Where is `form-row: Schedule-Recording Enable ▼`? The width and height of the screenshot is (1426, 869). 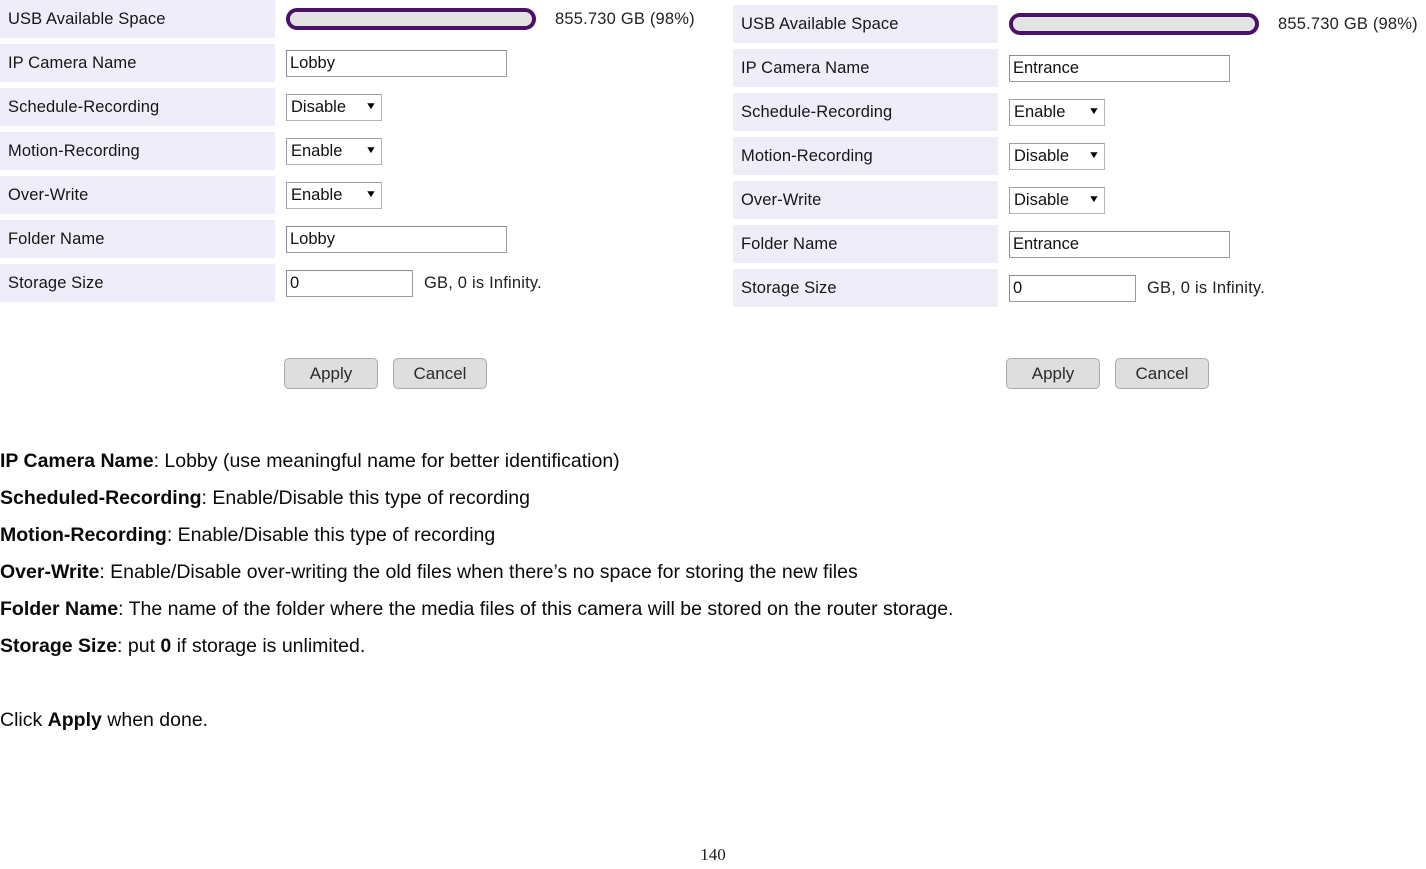 form-row: Schedule-Recording Enable ▼ is located at coordinates (1079, 112).